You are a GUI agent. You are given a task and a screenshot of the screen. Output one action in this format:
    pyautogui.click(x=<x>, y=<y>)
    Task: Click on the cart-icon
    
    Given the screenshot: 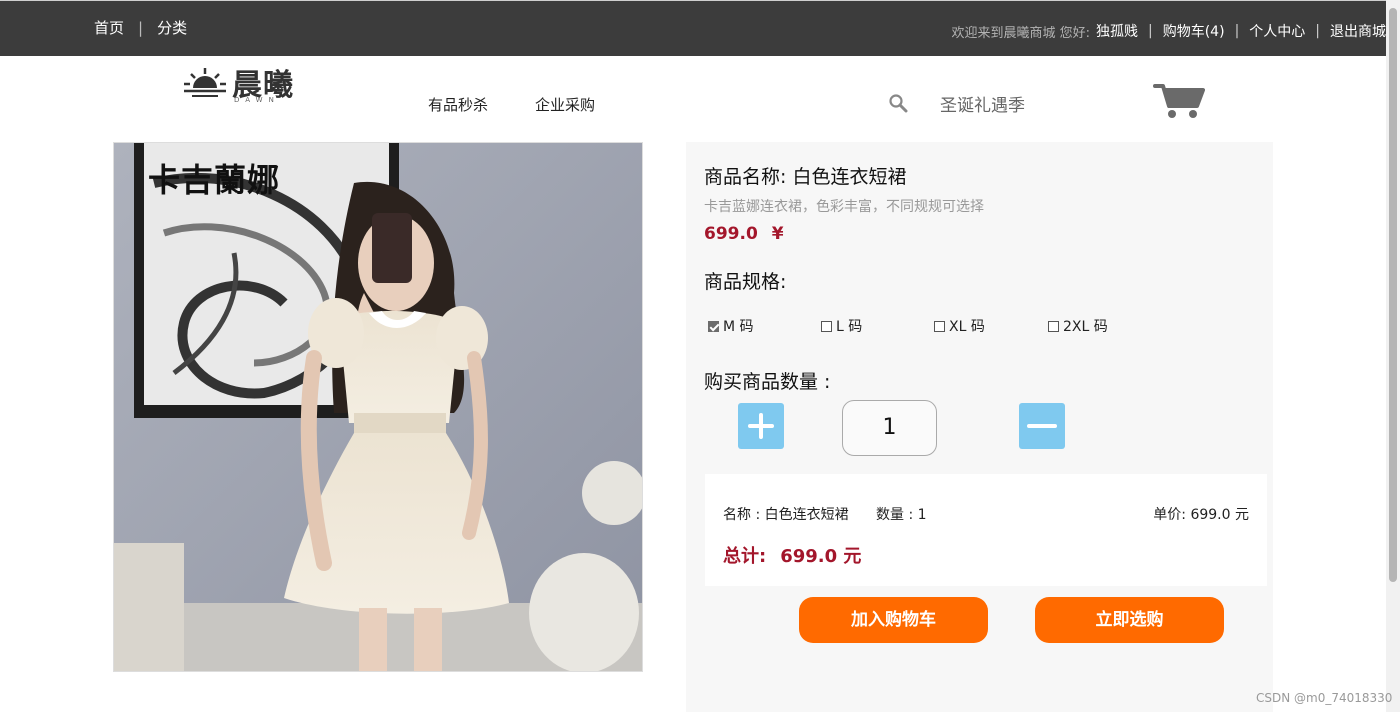 What is the action you would take?
    pyautogui.click(x=1179, y=101)
    